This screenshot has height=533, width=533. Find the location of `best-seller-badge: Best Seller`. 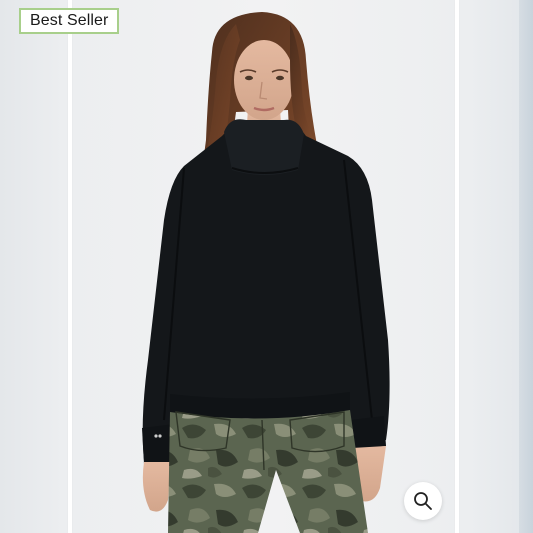

best-seller-badge: Best Seller is located at coordinates (69, 21).